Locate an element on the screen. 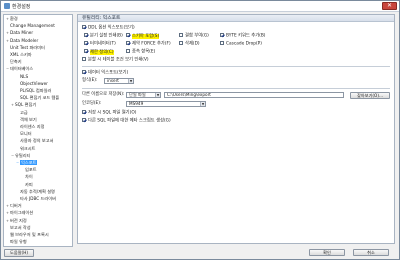 The image size is (400, 260). tree-item-label: 디버거 is located at coordinates (16, 206).